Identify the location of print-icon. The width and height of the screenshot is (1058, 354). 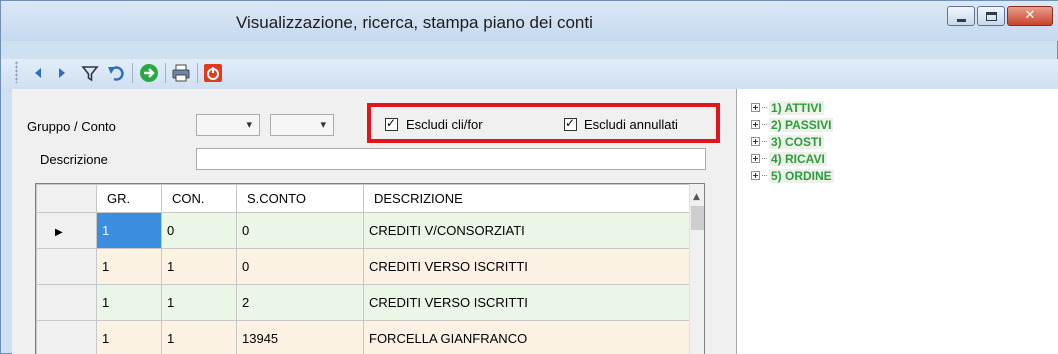
(181, 73).